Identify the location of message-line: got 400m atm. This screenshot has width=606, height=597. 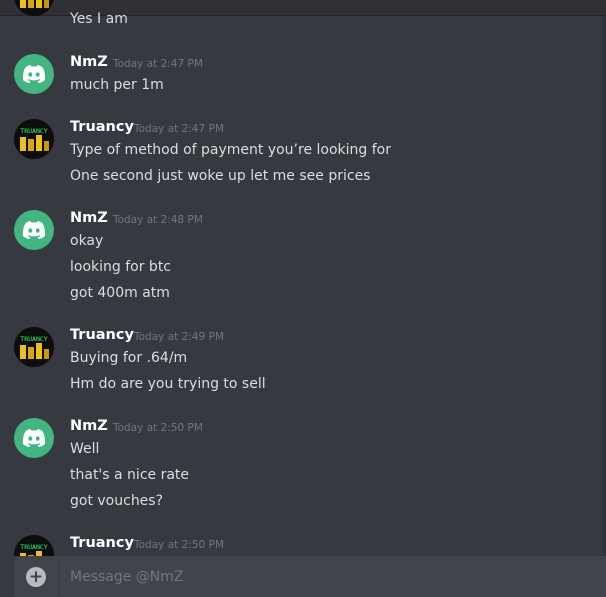
(120, 293).